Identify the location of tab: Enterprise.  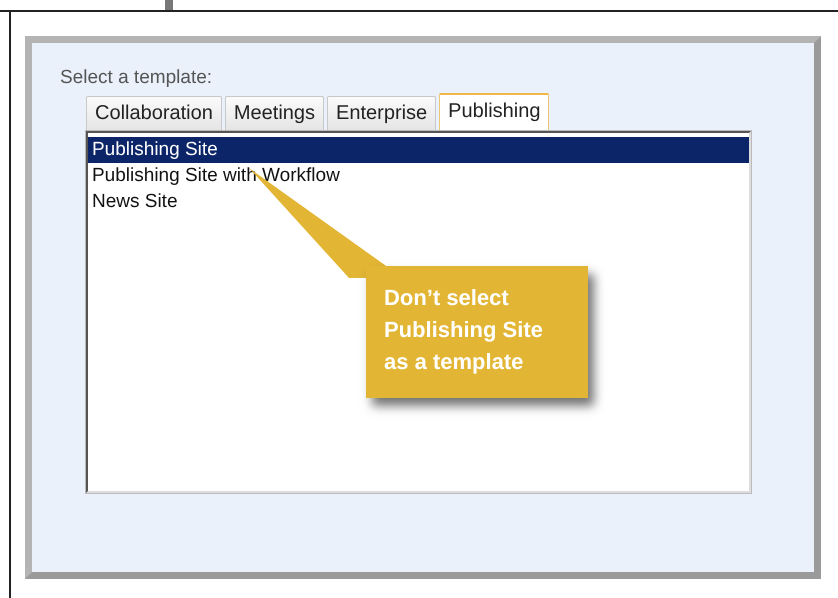
(381, 113).